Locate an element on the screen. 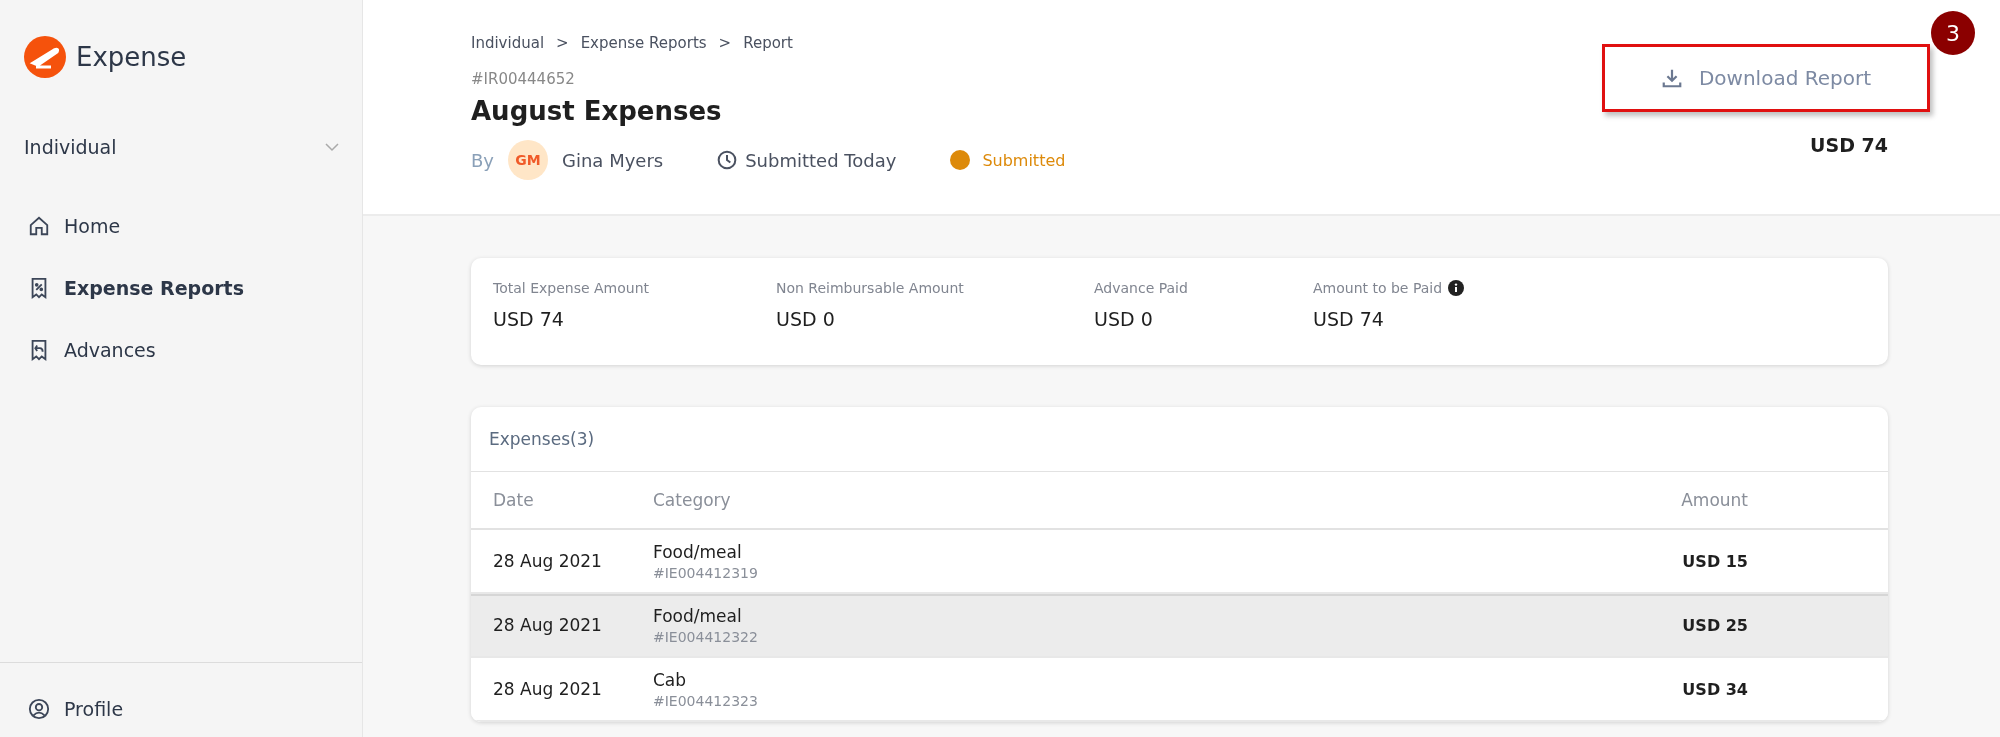 The height and width of the screenshot is (737, 2000). summary-label: Amount to be Paid is located at coordinates (1378, 288).